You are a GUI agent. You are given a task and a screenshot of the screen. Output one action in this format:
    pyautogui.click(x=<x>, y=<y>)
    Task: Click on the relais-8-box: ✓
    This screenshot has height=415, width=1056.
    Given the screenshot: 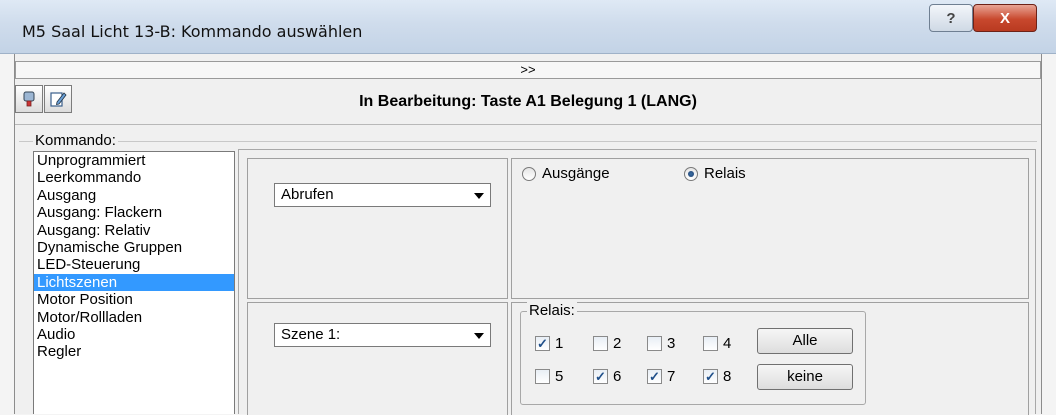 What is the action you would take?
    pyautogui.click(x=710, y=376)
    